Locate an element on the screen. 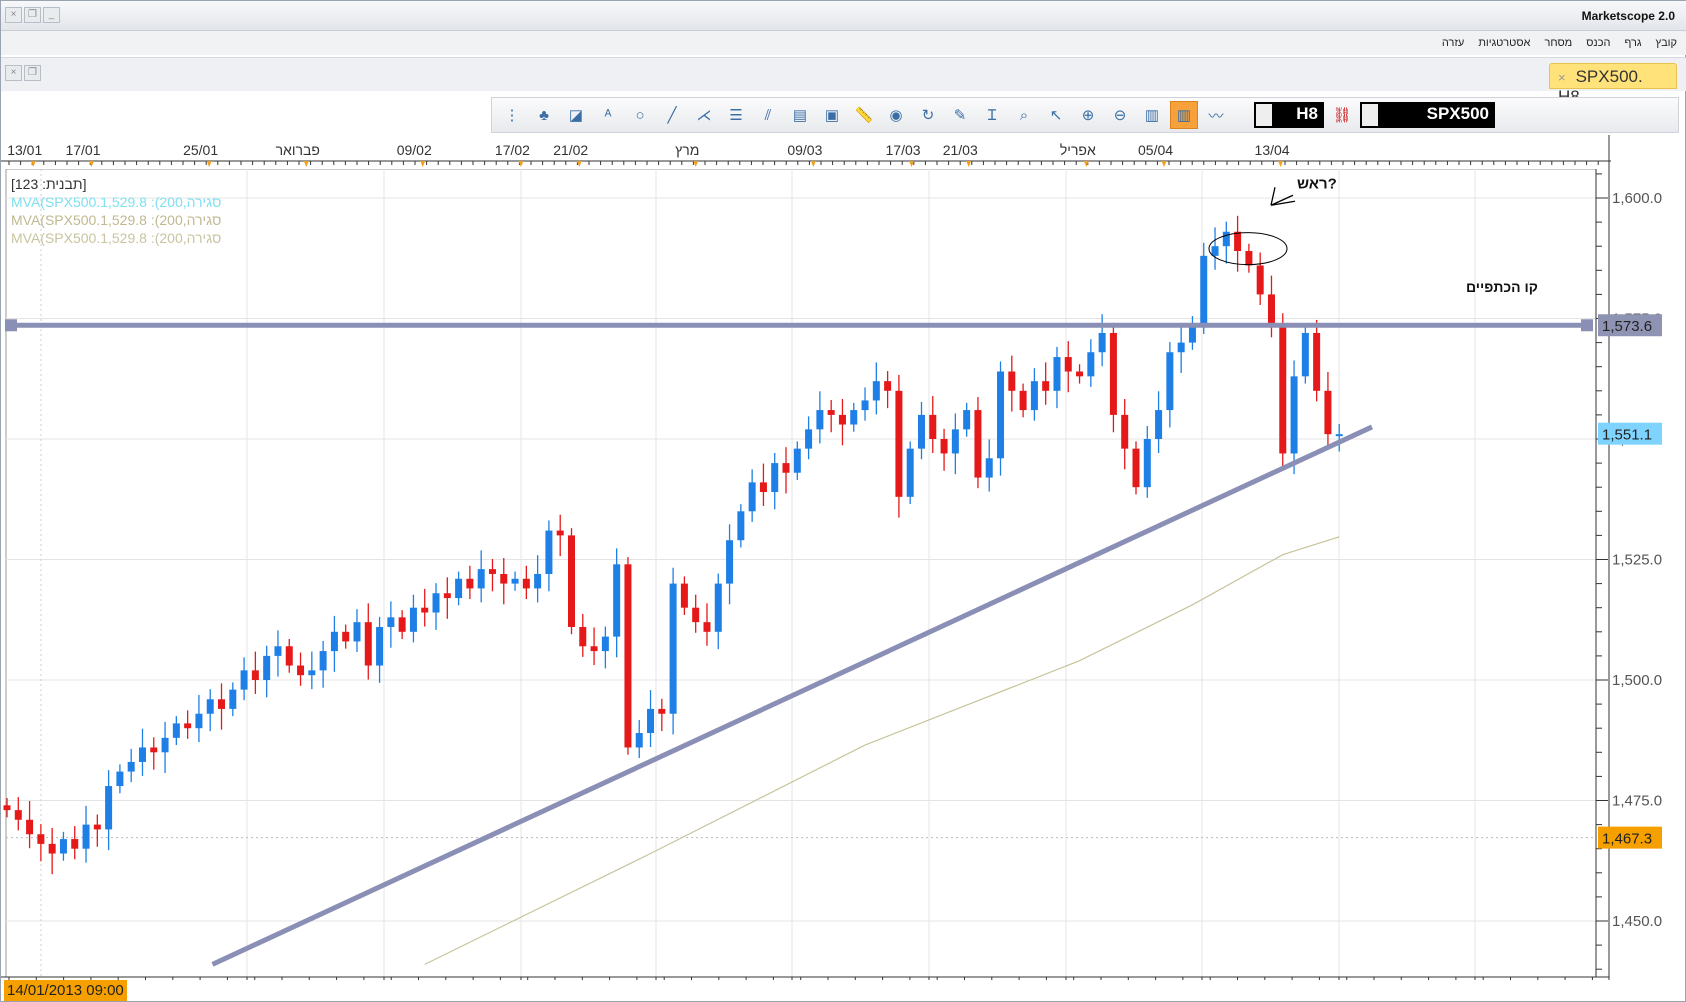 This screenshot has width=1686, height=1002. restore-chart-button: ❐ is located at coordinates (32, 73).